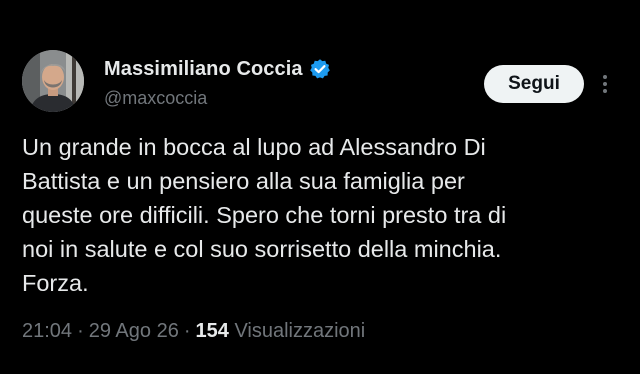 Image resolution: width=640 pixels, height=374 pixels. I want to click on verified-badge-icon, so click(320, 69).